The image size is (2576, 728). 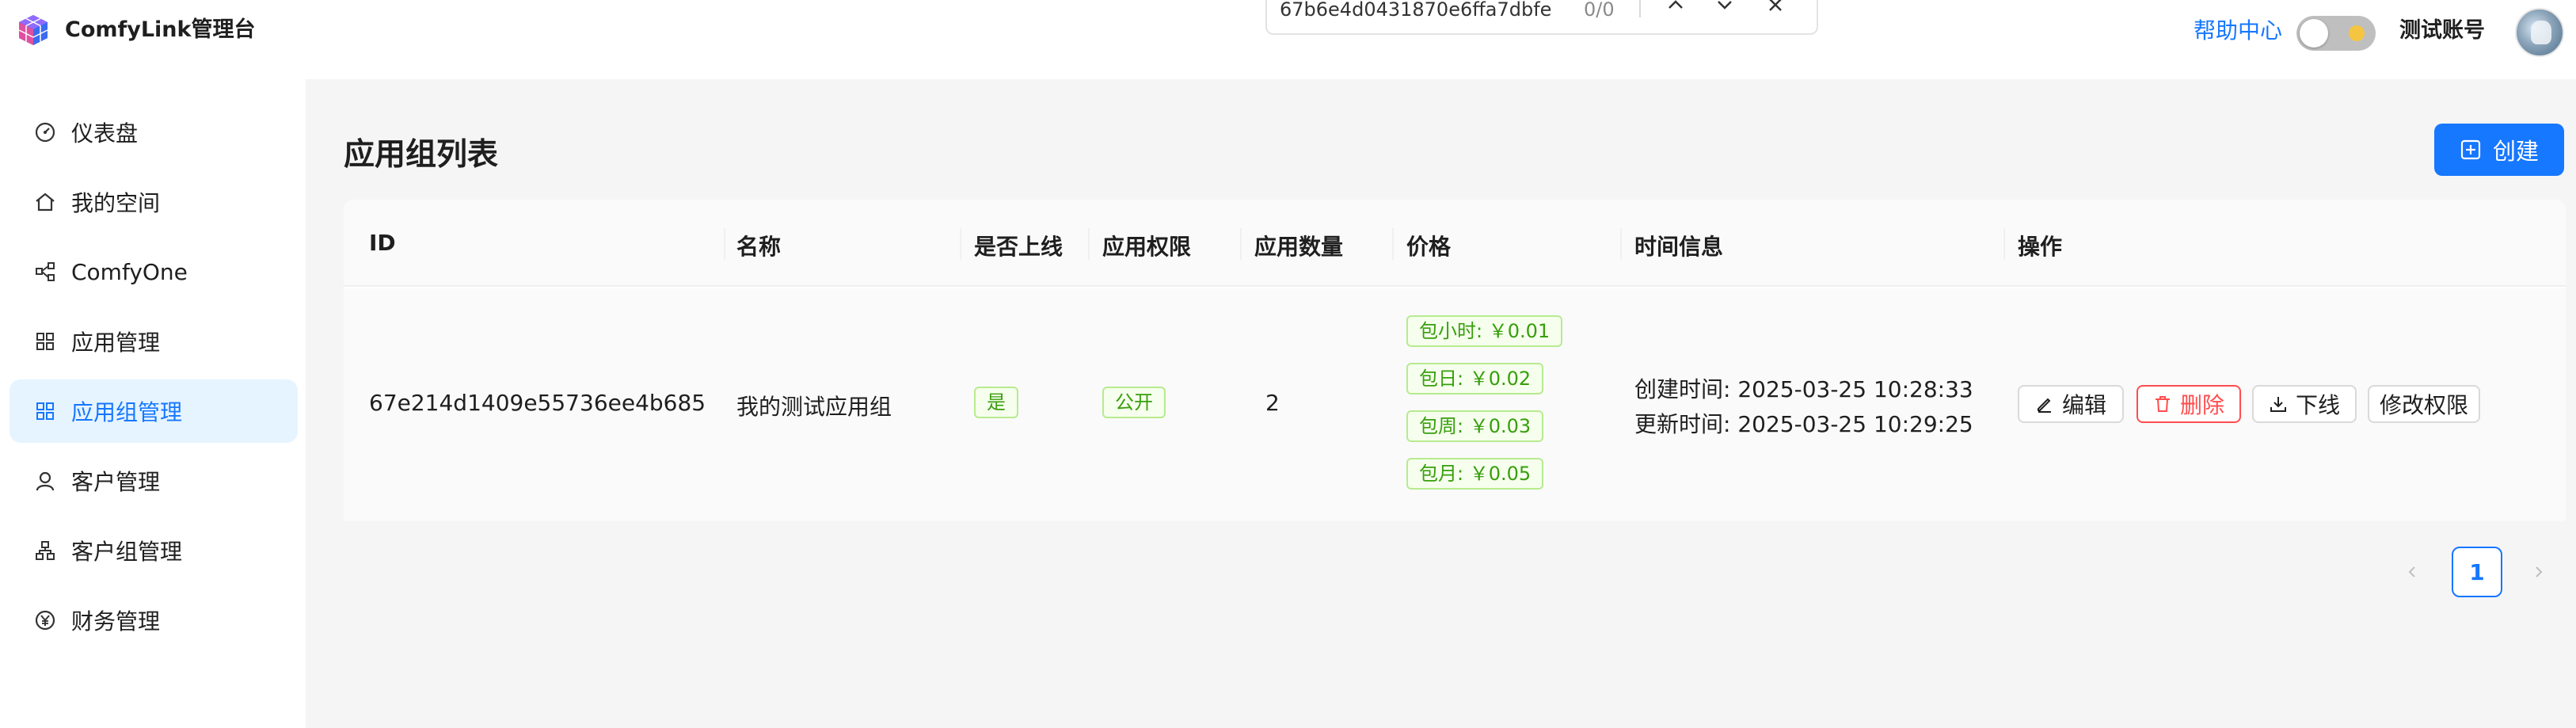 I want to click on find-bar: 67b6e4d0431870e6ffa7dbfe 0/0, so click(x=1541, y=17).